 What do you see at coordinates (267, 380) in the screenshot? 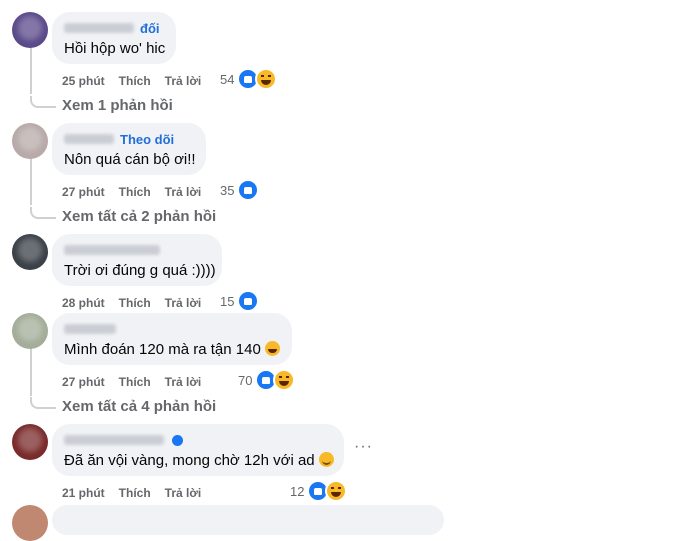
I see `reaction-summary: 70` at bounding box center [267, 380].